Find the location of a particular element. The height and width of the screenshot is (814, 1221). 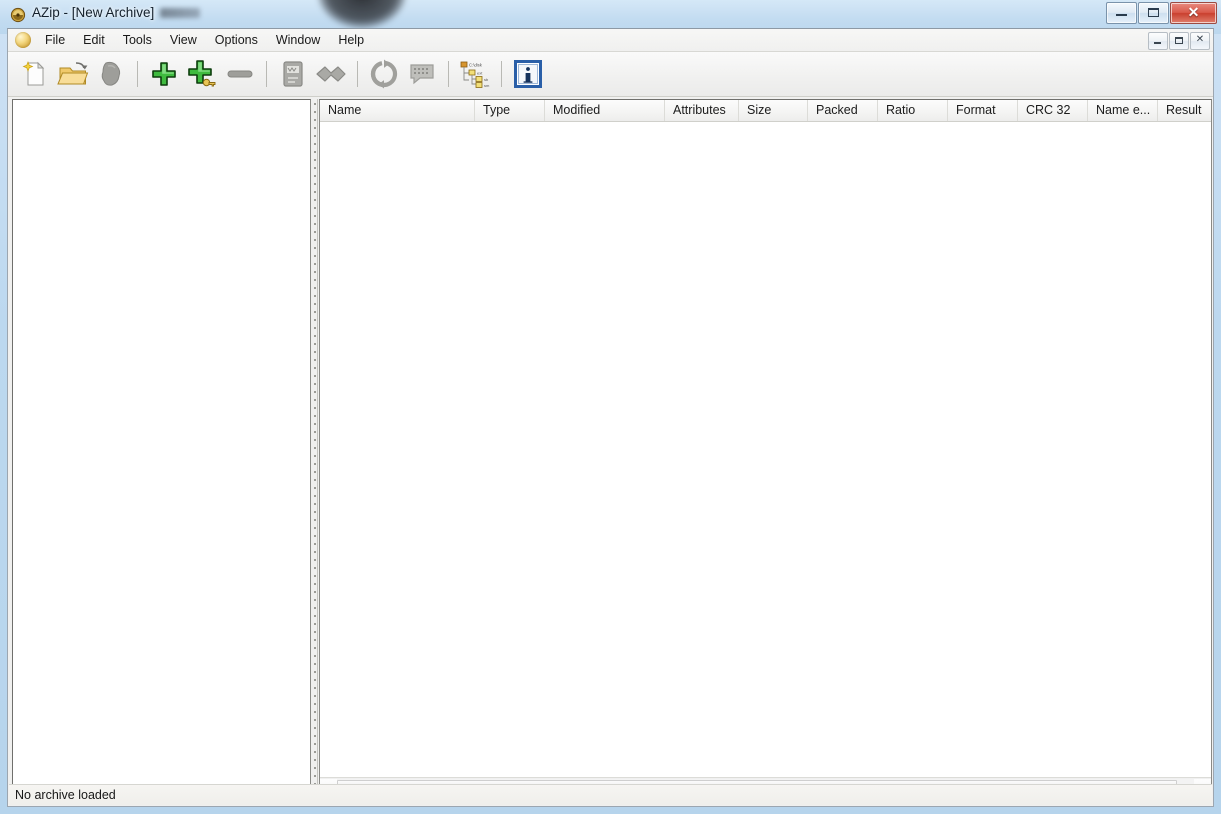

menu-item-tools: Tools is located at coordinates (137, 40).